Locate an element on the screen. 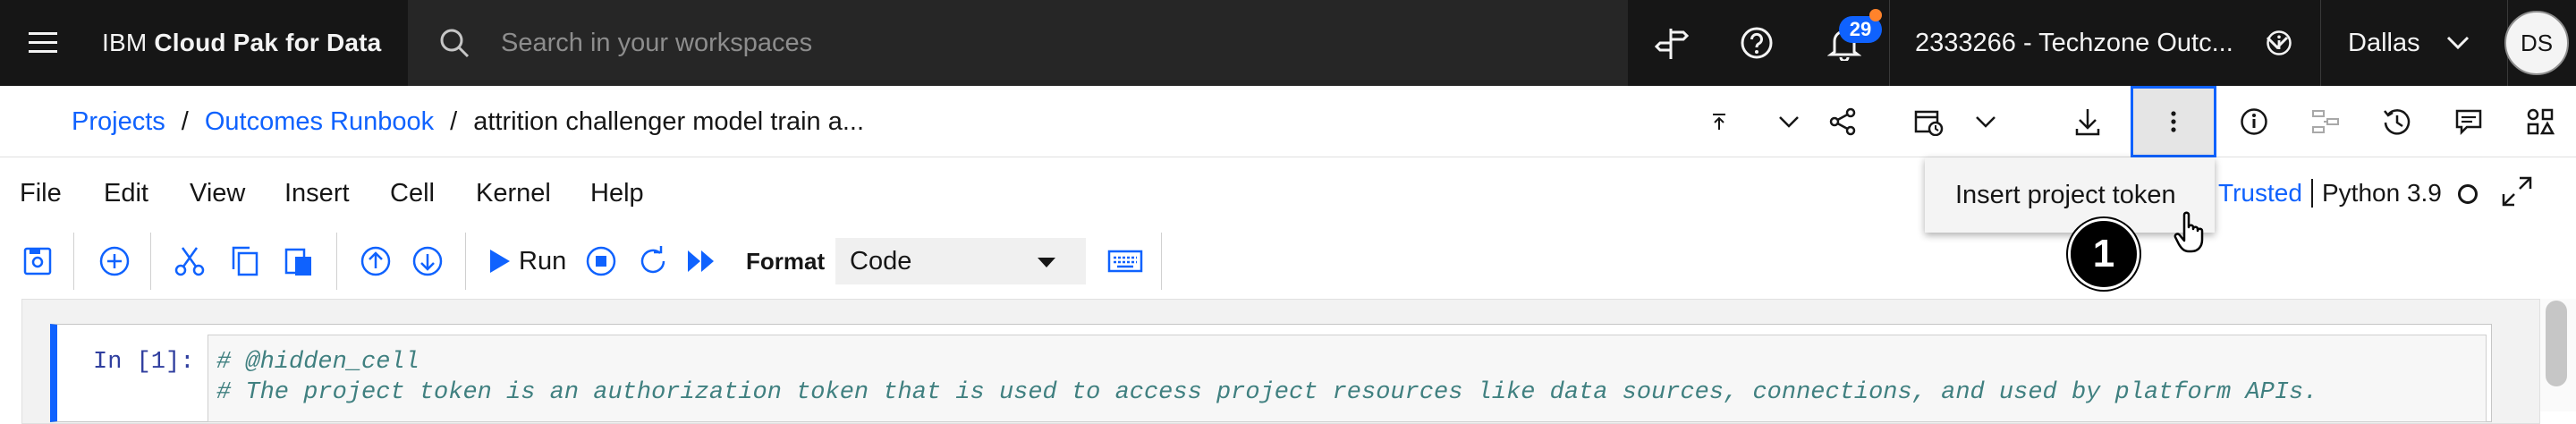  product-name: IBM Cloud Pak for Data is located at coordinates (248, 43).